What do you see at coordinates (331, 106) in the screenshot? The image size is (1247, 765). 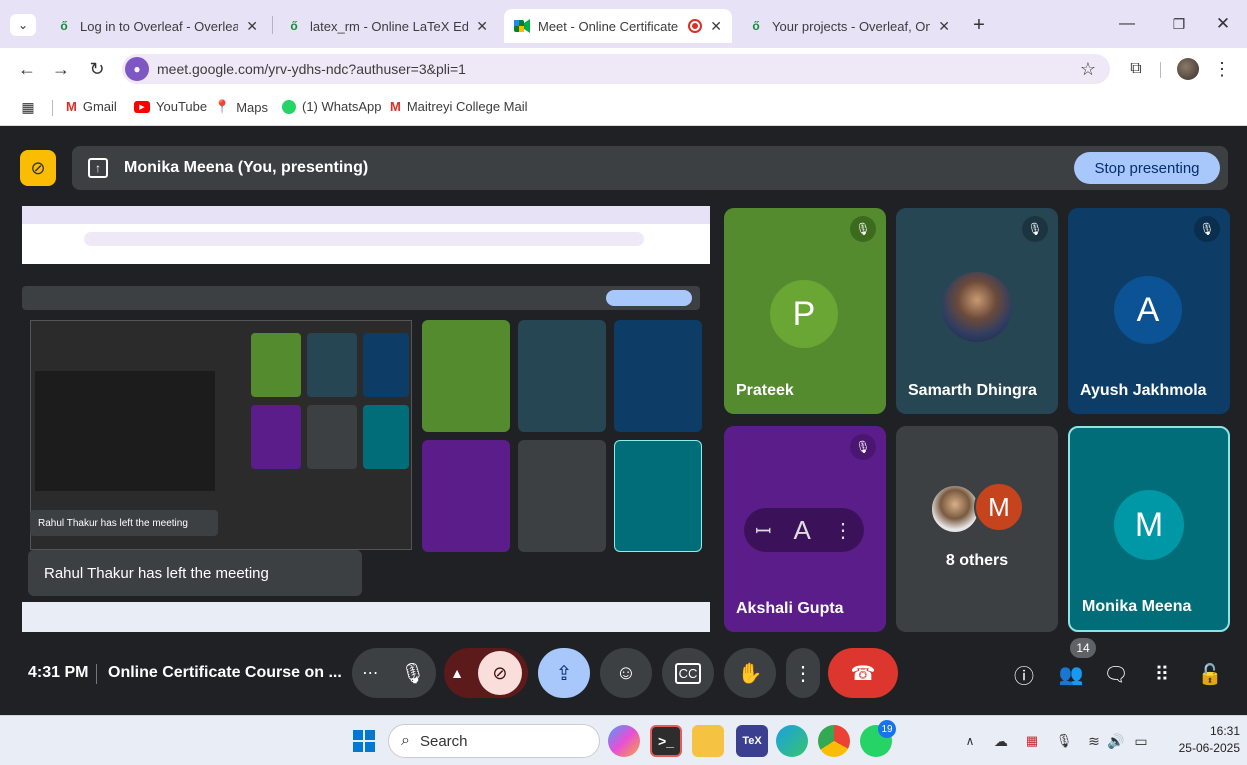 I see `bookmark-whatsapp: (1) WhatsApp` at bounding box center [331, 106].